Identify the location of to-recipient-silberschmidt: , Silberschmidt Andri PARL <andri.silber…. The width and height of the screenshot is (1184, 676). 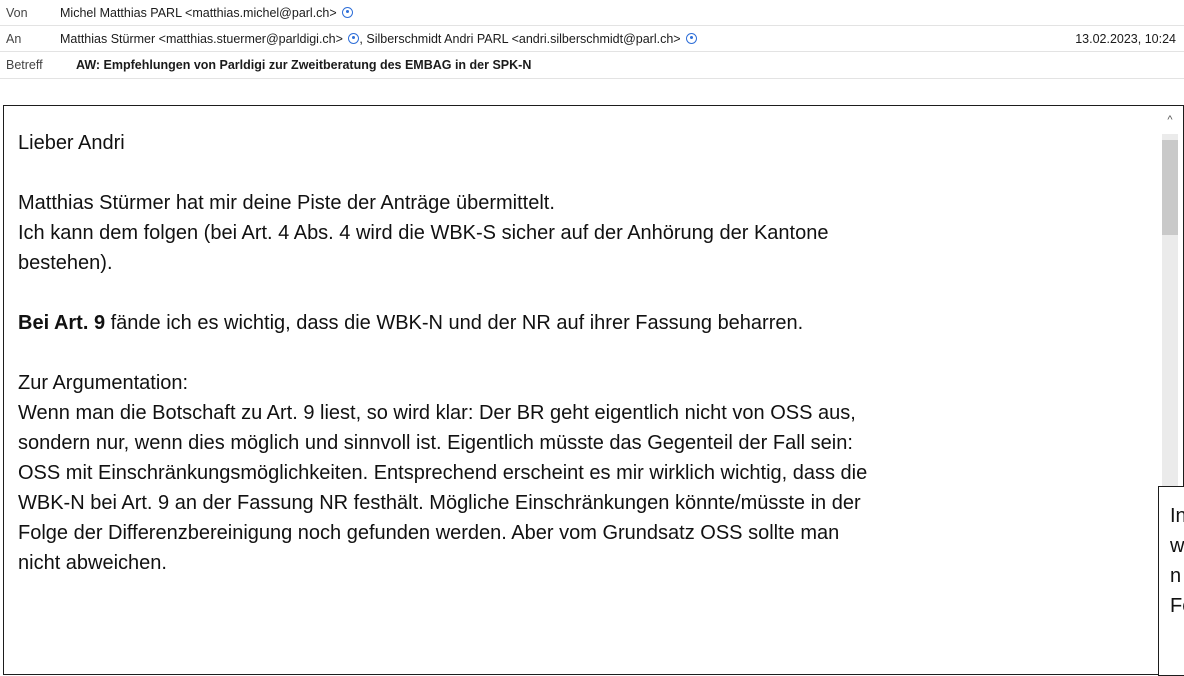
(519, 39).